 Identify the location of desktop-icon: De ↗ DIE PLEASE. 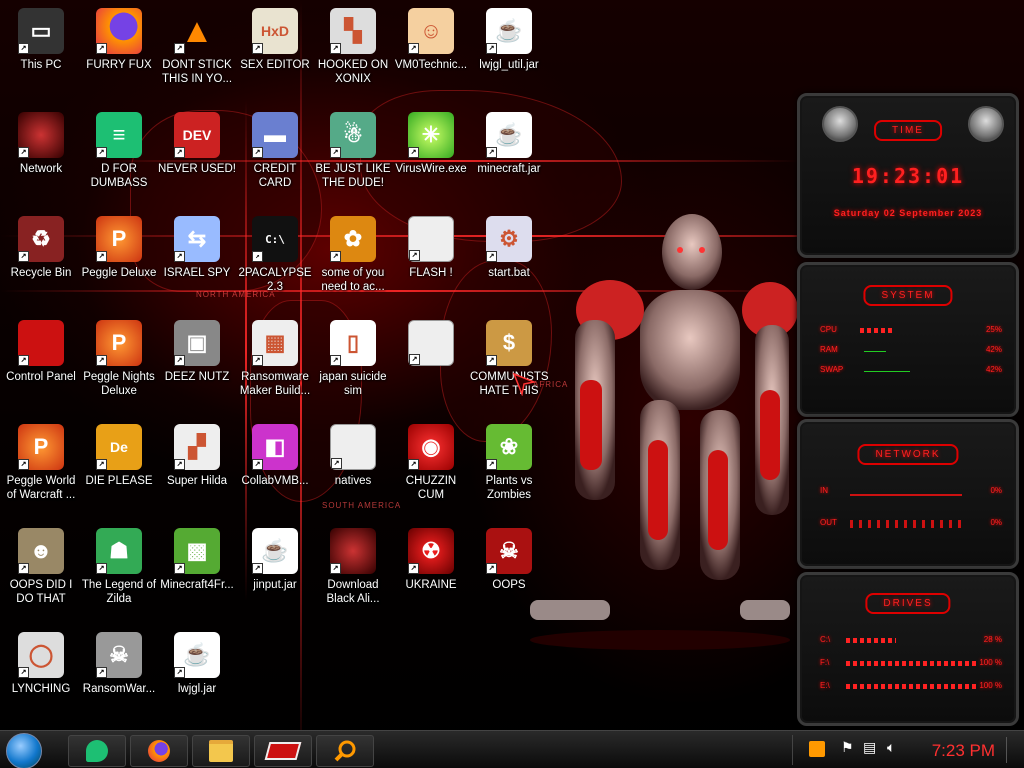
(119, 468).